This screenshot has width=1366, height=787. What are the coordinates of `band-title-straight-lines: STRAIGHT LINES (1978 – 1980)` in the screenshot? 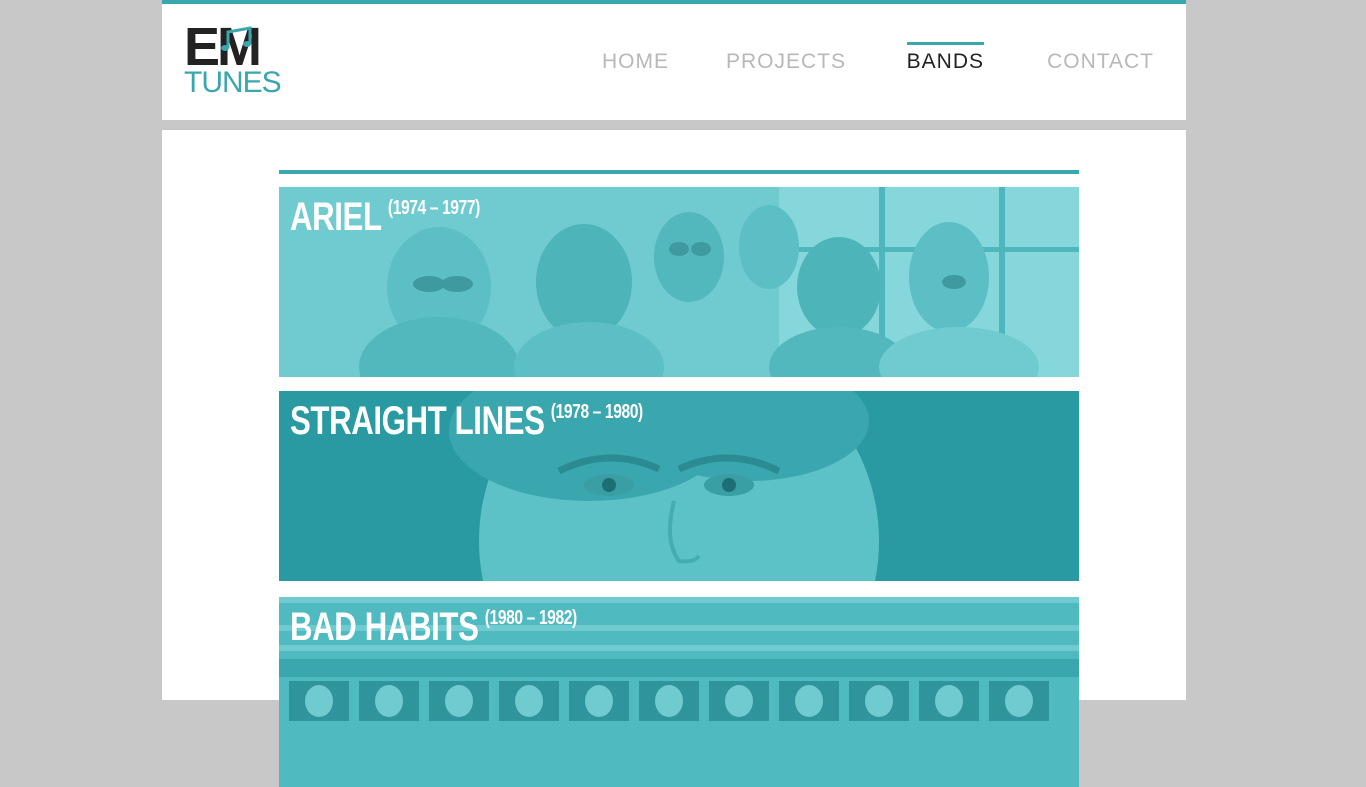 It's located at (466, 421).